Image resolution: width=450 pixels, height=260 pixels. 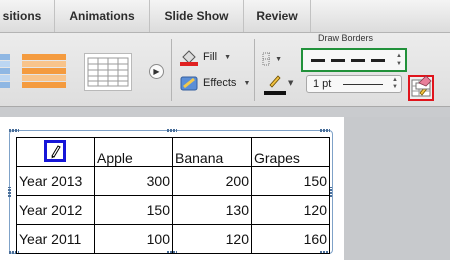 What do you see at coordinates (133, 239) in the screenshot?
I see `table-cell: 100` at bounding box center [133, 239].